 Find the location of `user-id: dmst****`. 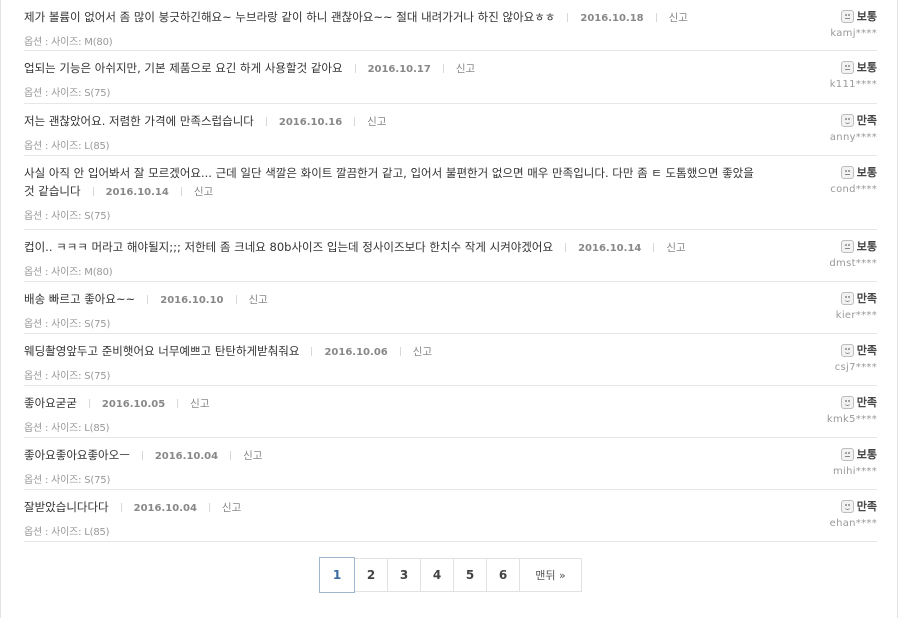

user-id: dmst**** is located at coordinates (853, 263).